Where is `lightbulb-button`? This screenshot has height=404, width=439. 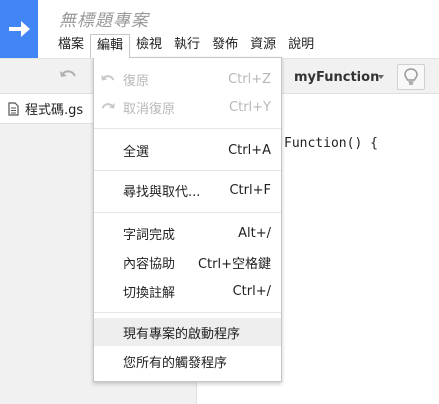
lightbulb-button is located at coordinates (411, 77).